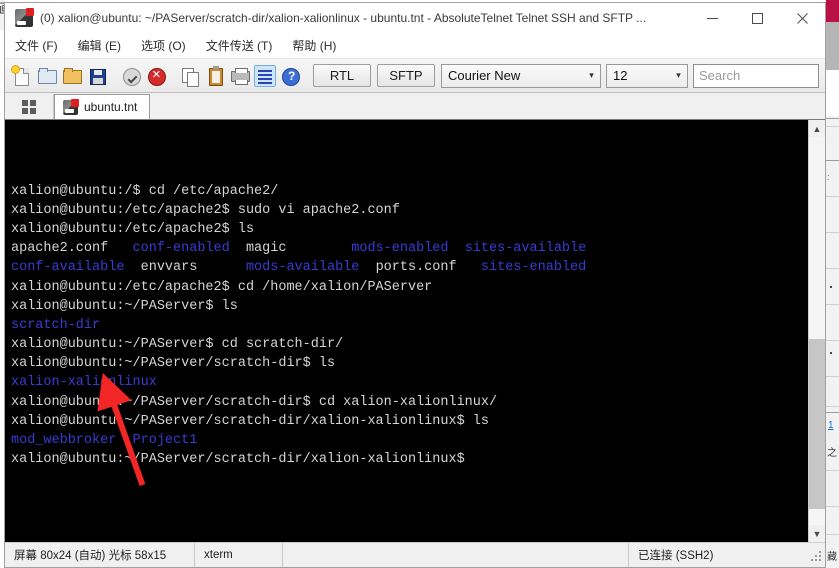 This screenshot has height=568, width=839. Describe the element at coordinates (409, 306) in the screenshot. I see `terminal-line: xalion@ubuntu:~/PAServer$ ls` at that location.